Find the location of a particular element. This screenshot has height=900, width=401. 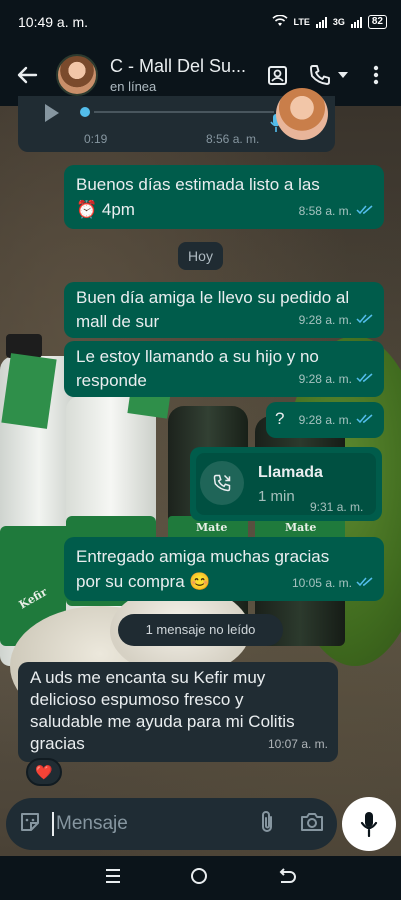

audio-time: 8:56 a. m. is located at coordinates (233, 139).